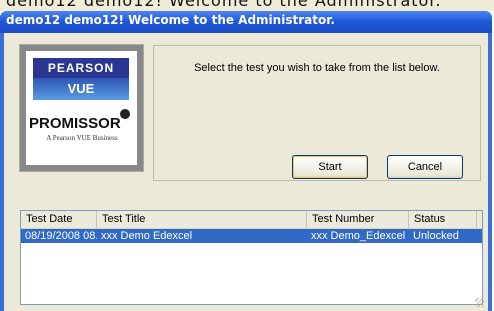 The height and width of the screenshot is (311, 494). I want to click on column-header-test-date: Test Date, so click(59, 219).